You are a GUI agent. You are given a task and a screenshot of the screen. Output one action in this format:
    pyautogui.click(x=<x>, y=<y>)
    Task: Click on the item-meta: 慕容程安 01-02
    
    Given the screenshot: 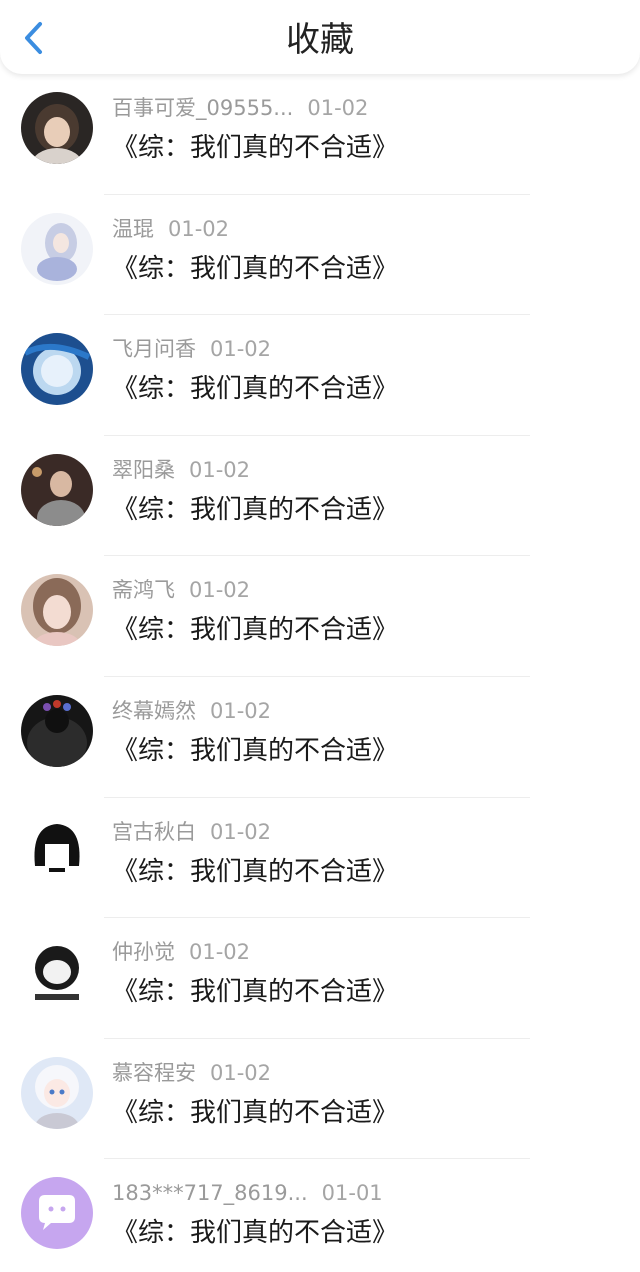 What is the action you would take?
    pyautogui.click(x=191, y=1073)
    